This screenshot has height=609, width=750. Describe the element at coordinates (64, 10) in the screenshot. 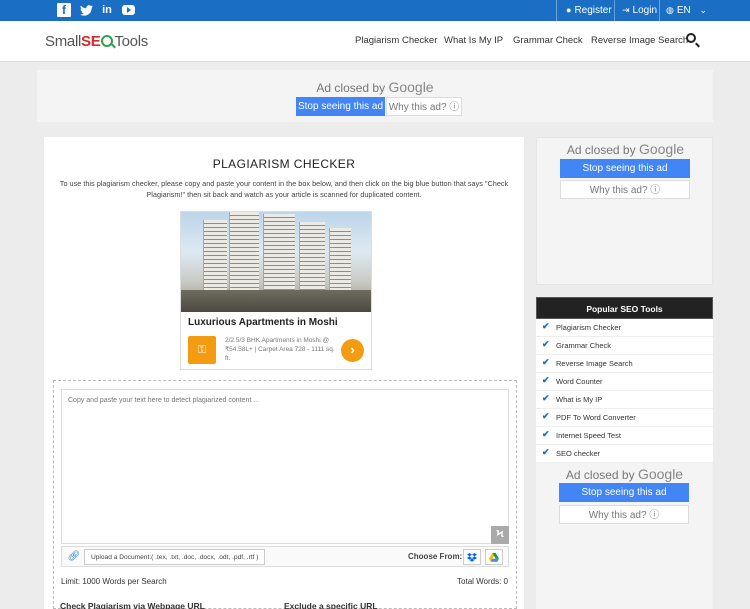

I see `facebook-icon: f` at that location.